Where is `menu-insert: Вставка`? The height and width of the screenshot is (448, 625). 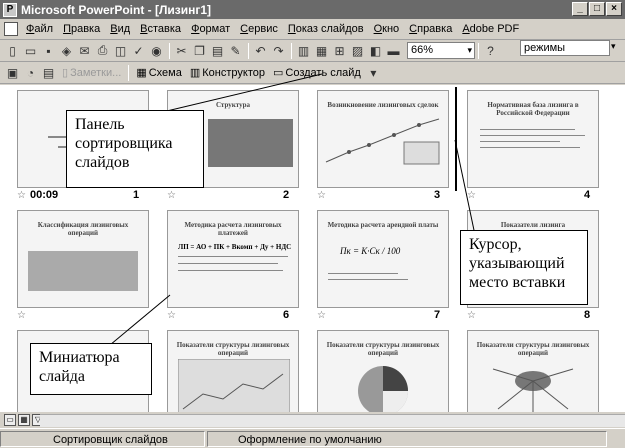 menu-insert: Вставка is located at coordinates (160, 29).